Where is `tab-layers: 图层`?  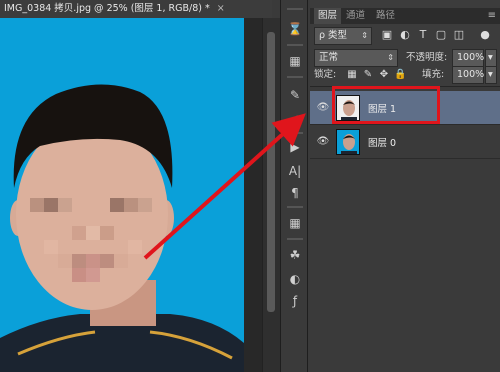 tab-layers: 图层 is located at coordinates (328, 16).